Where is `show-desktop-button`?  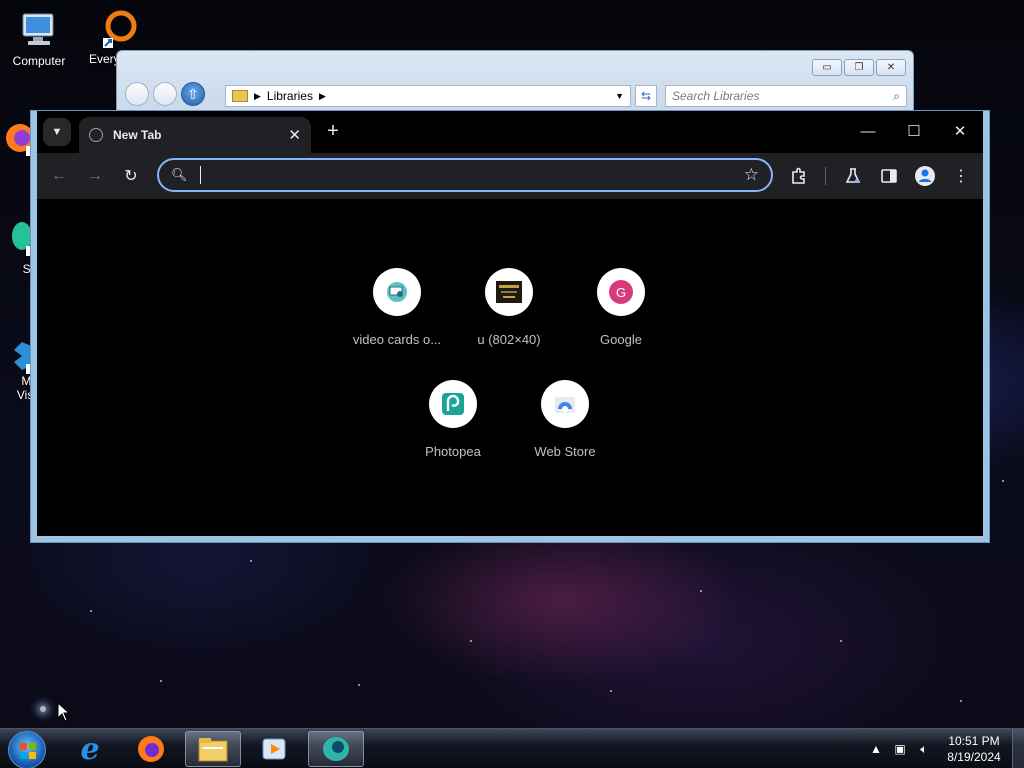 show-desktop-button is located at coordinates (1018, 748).